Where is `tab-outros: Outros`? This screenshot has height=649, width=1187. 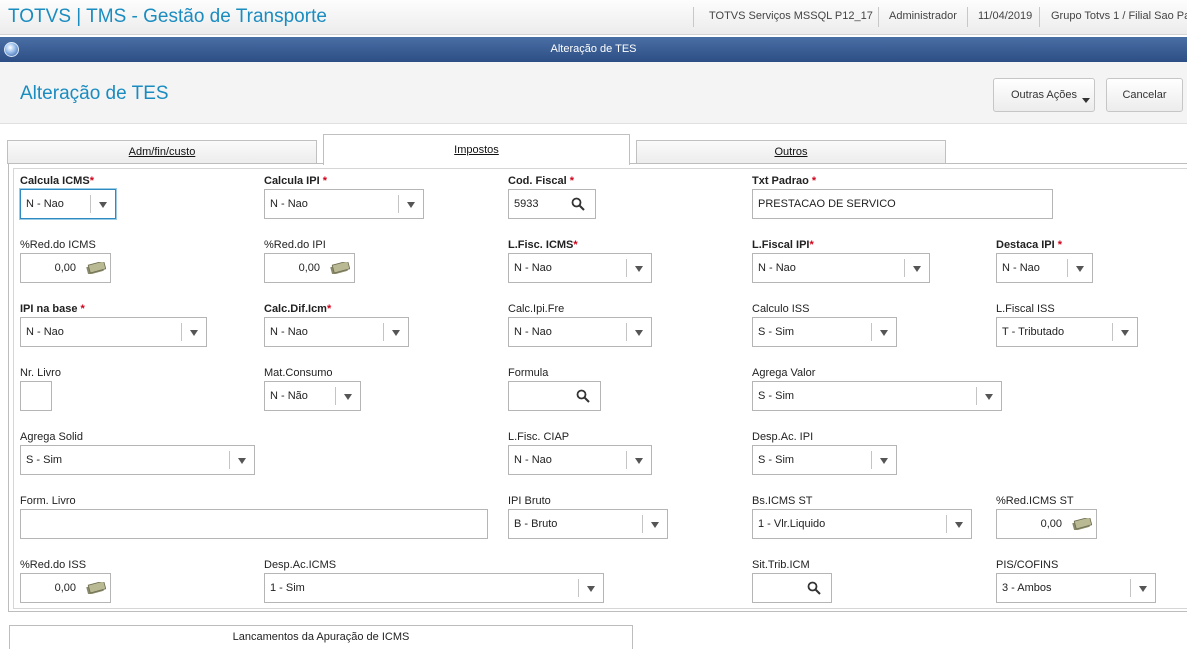
tab-outros: Outros is located at coordinates (791, 152).